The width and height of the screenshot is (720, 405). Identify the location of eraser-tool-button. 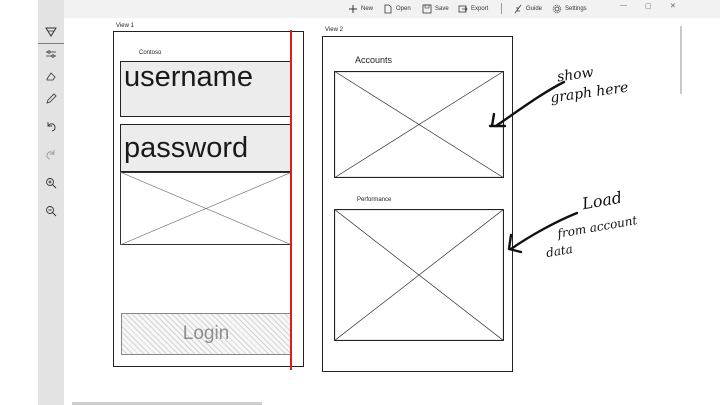
(51, 76).